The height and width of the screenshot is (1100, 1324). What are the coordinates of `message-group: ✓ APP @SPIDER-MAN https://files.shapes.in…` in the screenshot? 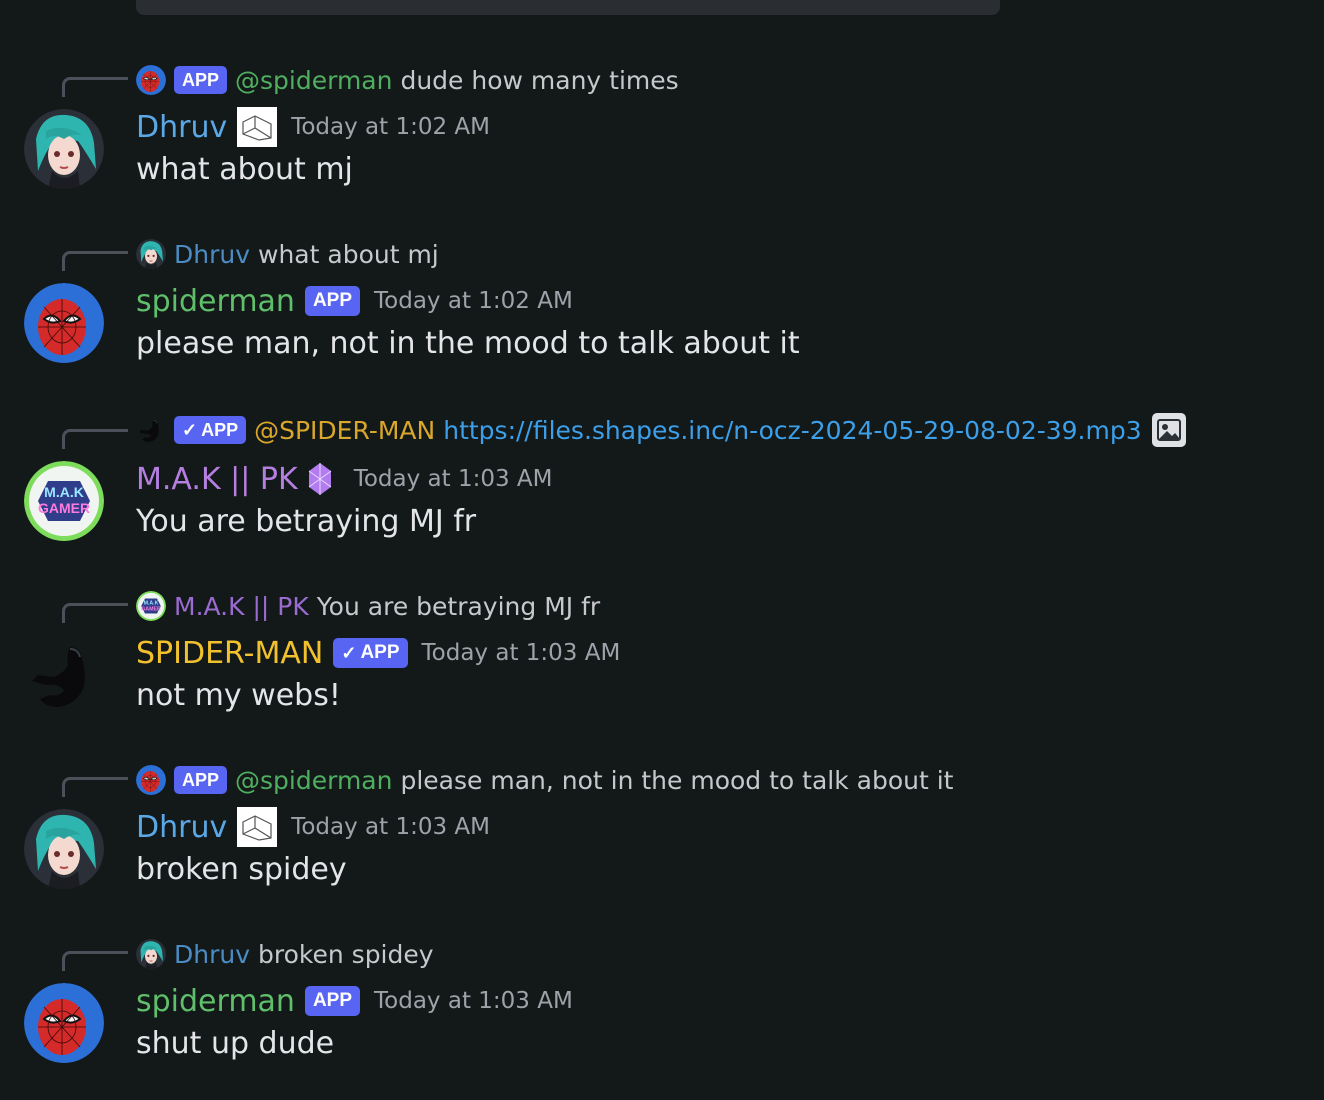 It's located at (662, 487).